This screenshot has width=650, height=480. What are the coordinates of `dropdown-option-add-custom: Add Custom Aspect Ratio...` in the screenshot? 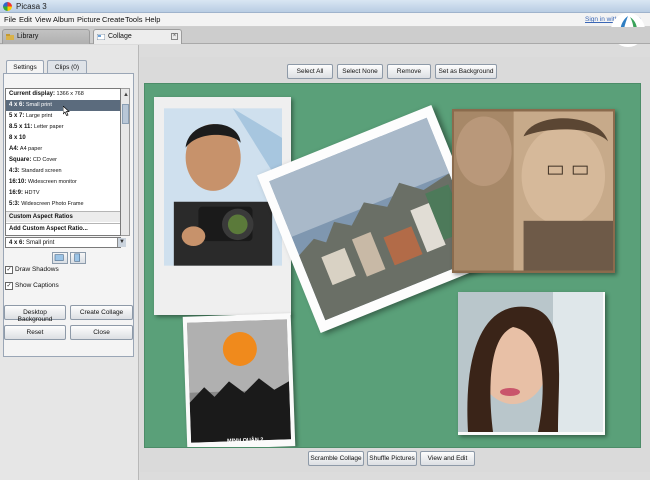 It's located at (63, 228).